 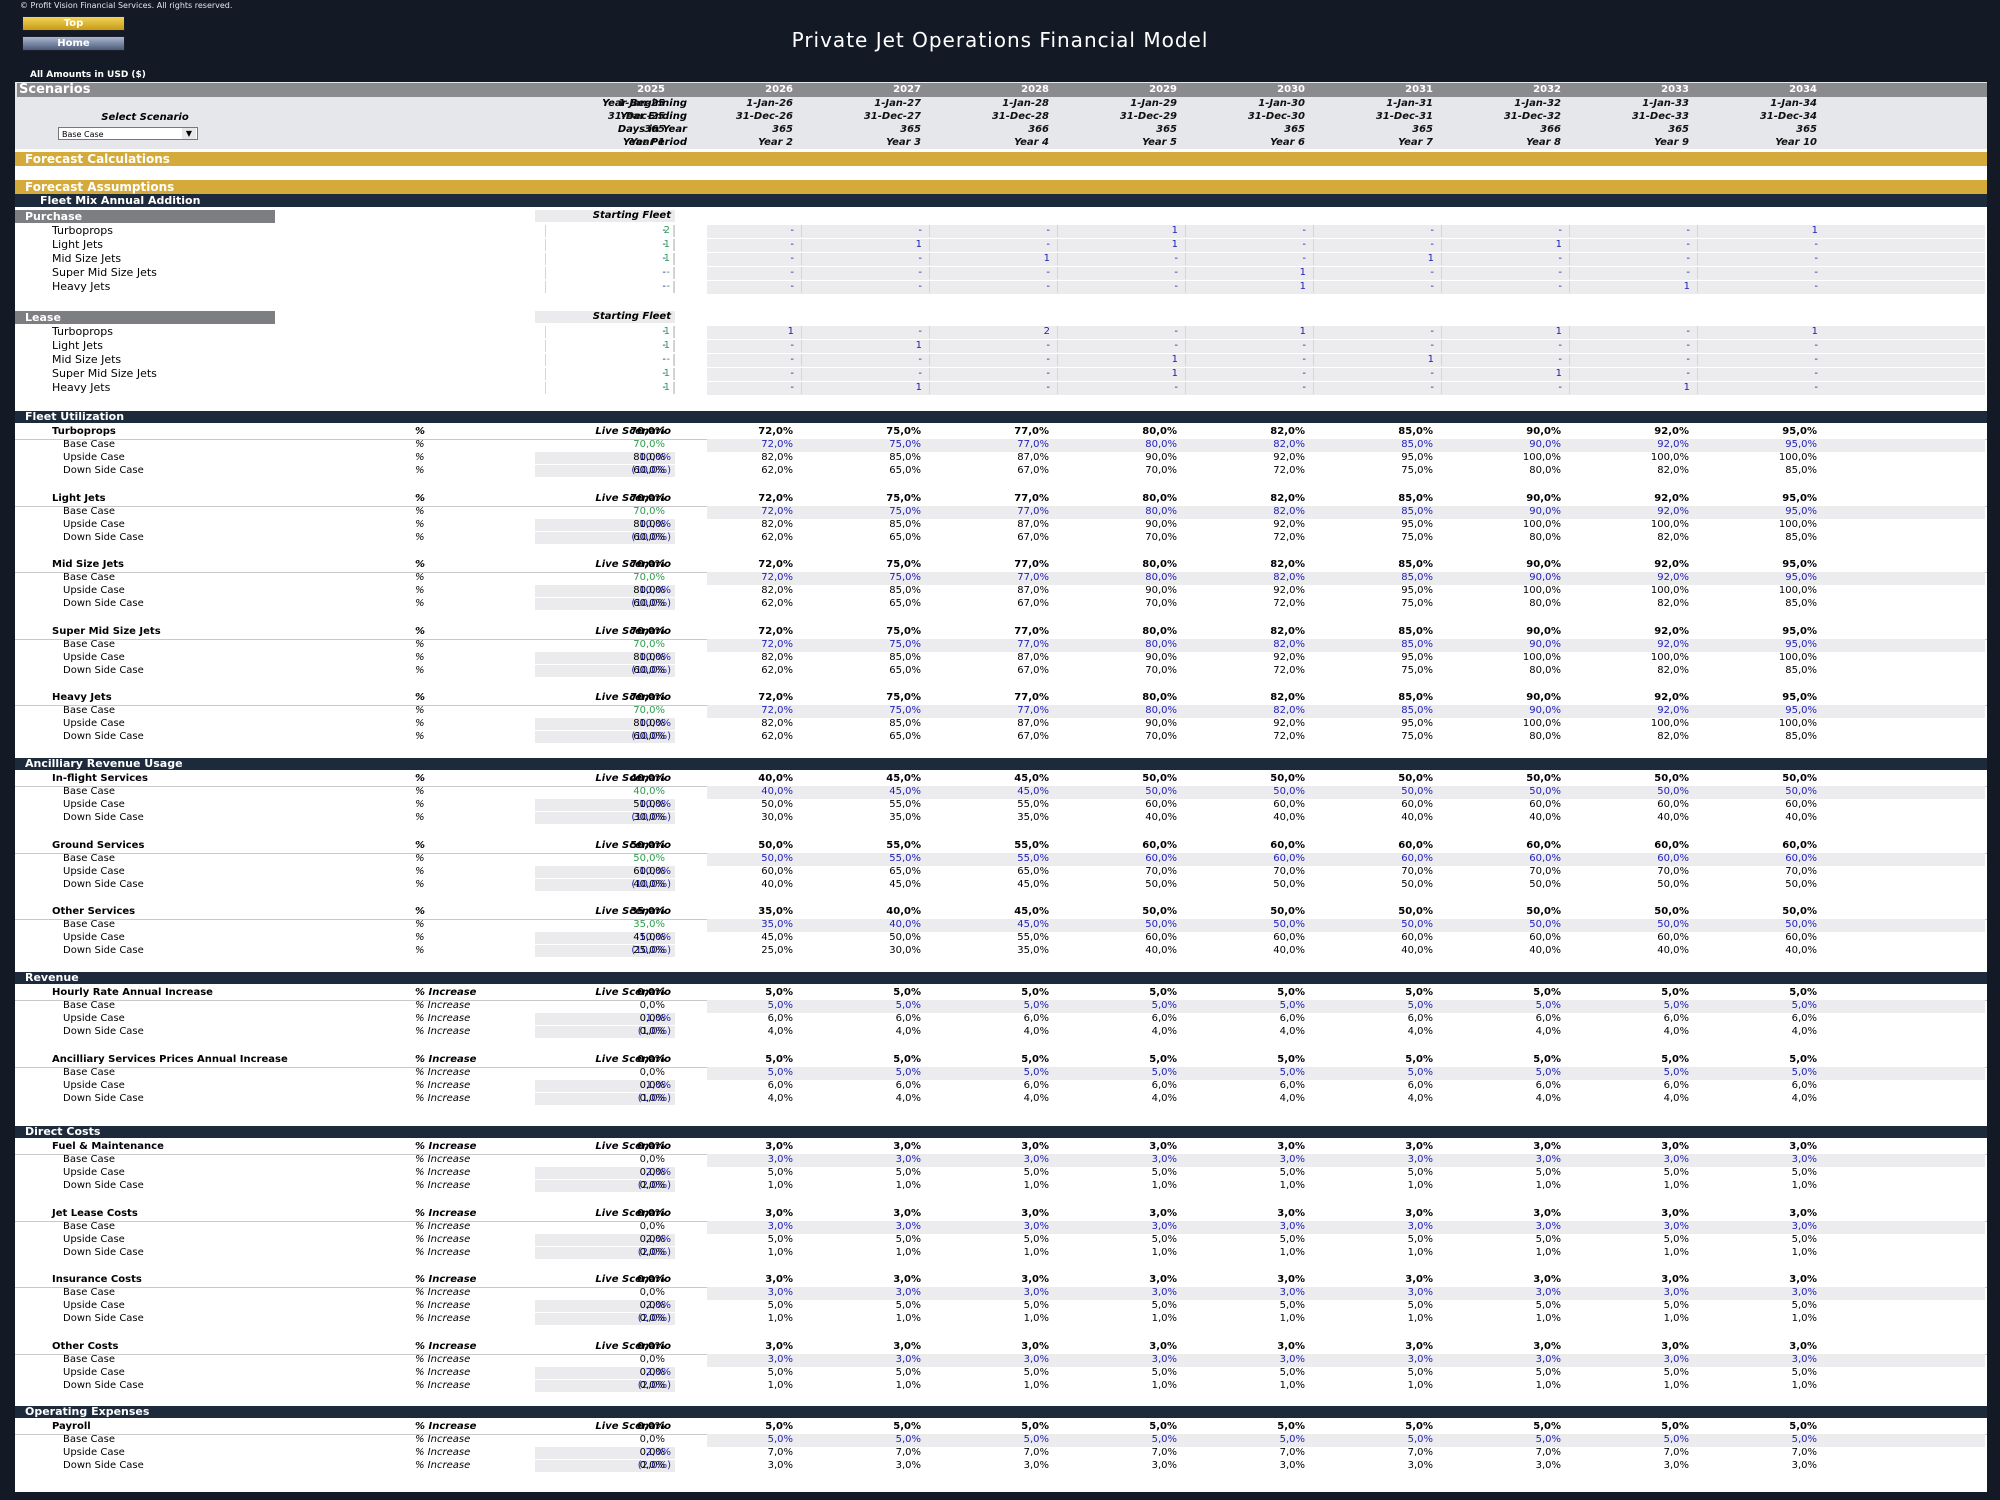 I want to click on base-value: 35,0%, so click(x=605, y=925).